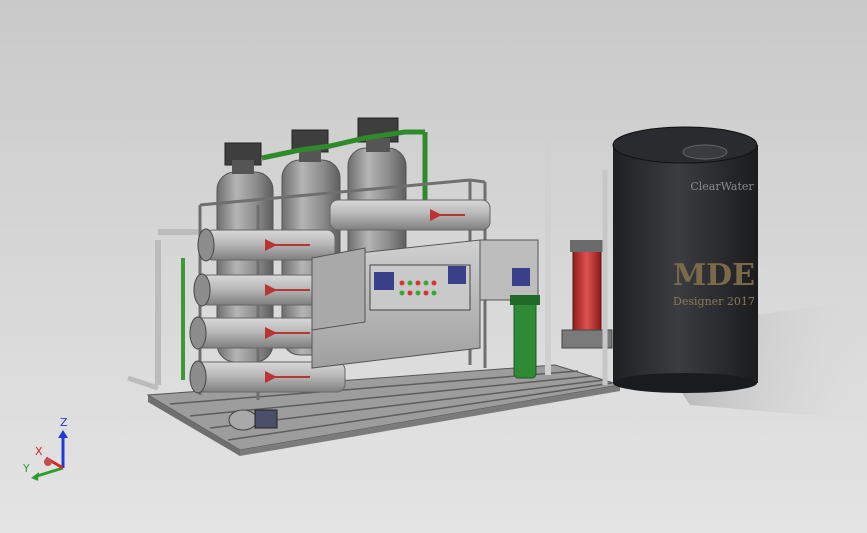  I want to click on axis-triad: Z X Y, so click(45, 448).